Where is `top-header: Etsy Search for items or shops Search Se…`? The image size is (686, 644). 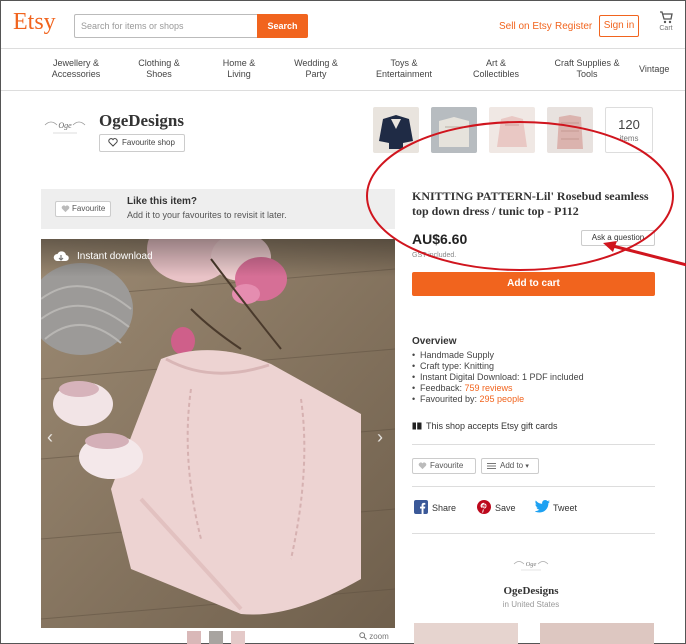
top-header: Etsy Search for items or shops Search Se… is located at coordinates (343, 25).